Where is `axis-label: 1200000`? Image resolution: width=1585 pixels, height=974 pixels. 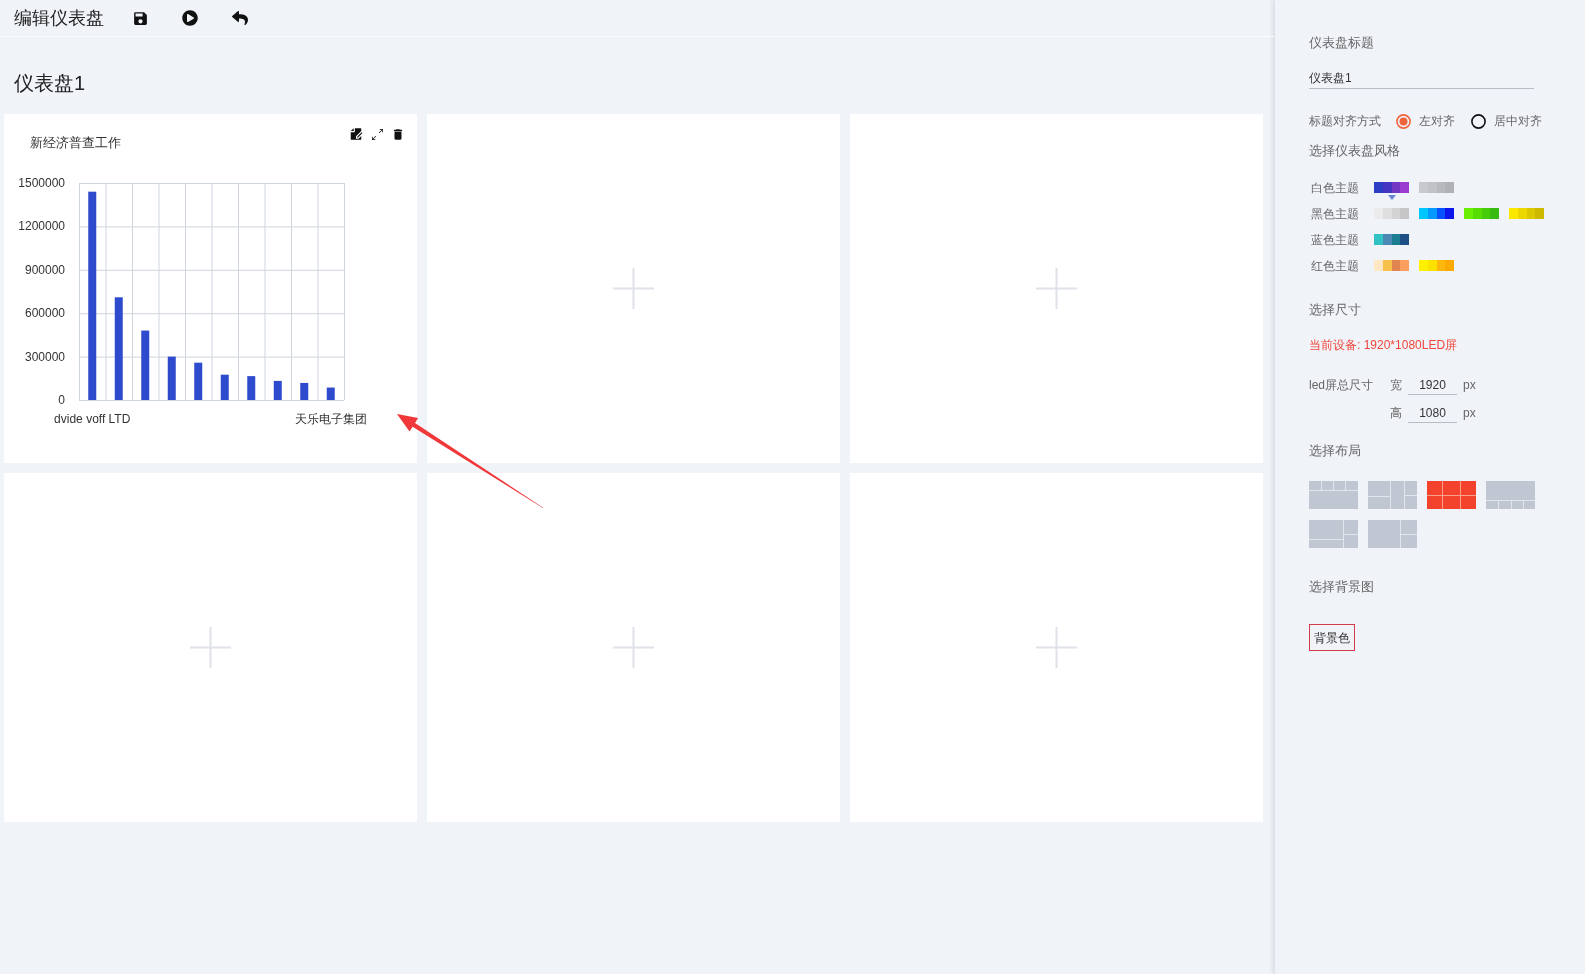
axis-label: 1200000 is located at coordinates (41, 226).